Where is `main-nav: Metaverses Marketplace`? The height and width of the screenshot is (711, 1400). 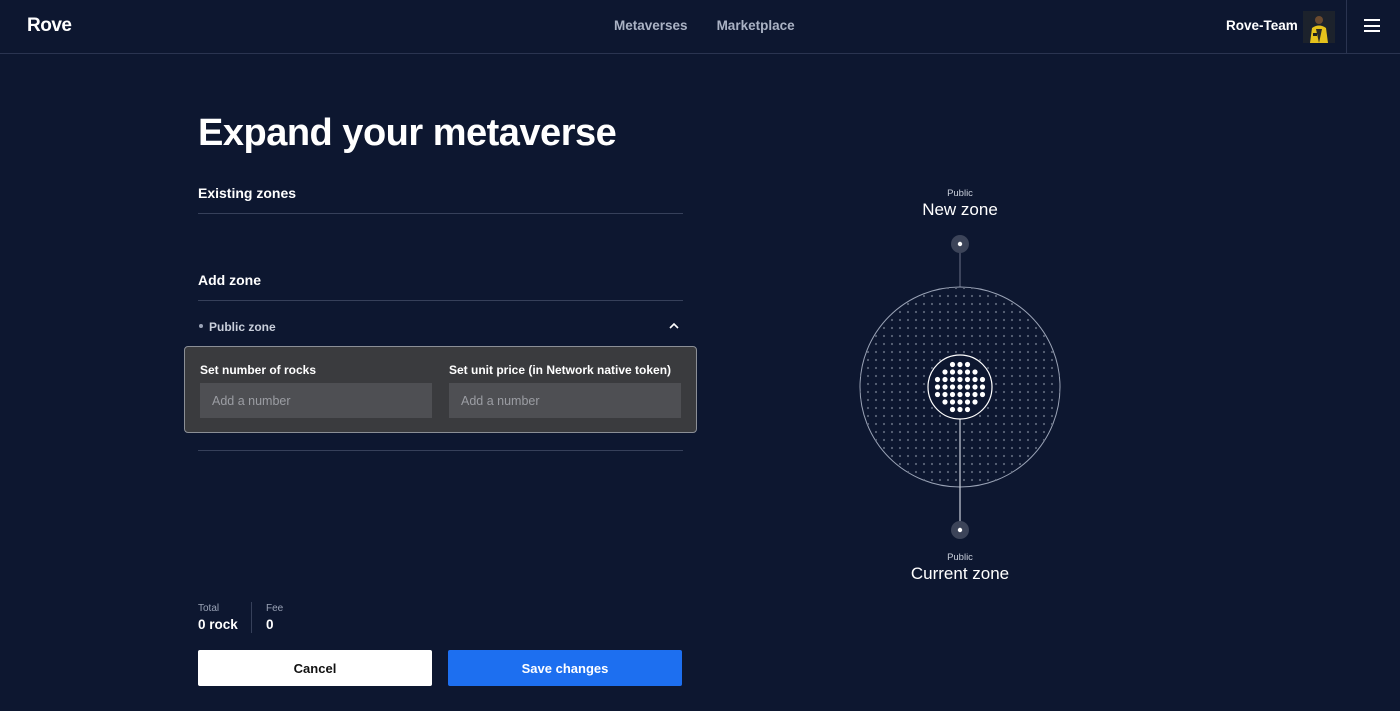 main-nav: Metaverses Marketplace is located at coordinates (704, 25).